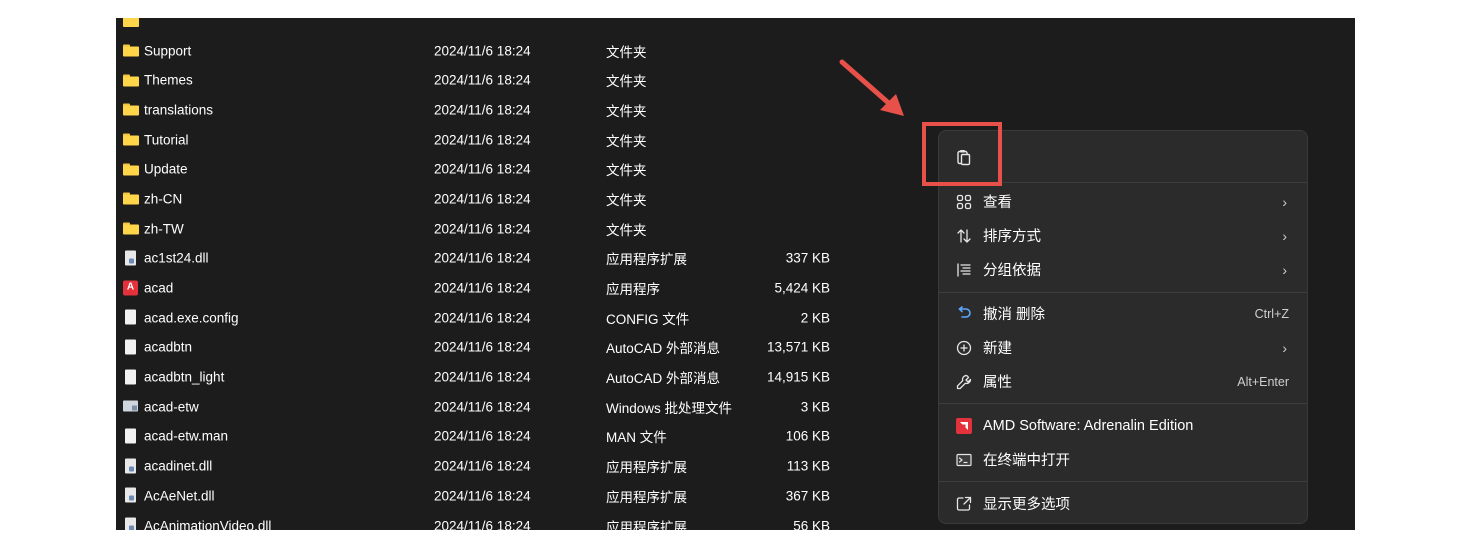  What do you see at coordinates (496, 27) in the screenshot?
I see `file-row` at bounding box center [496, 27].